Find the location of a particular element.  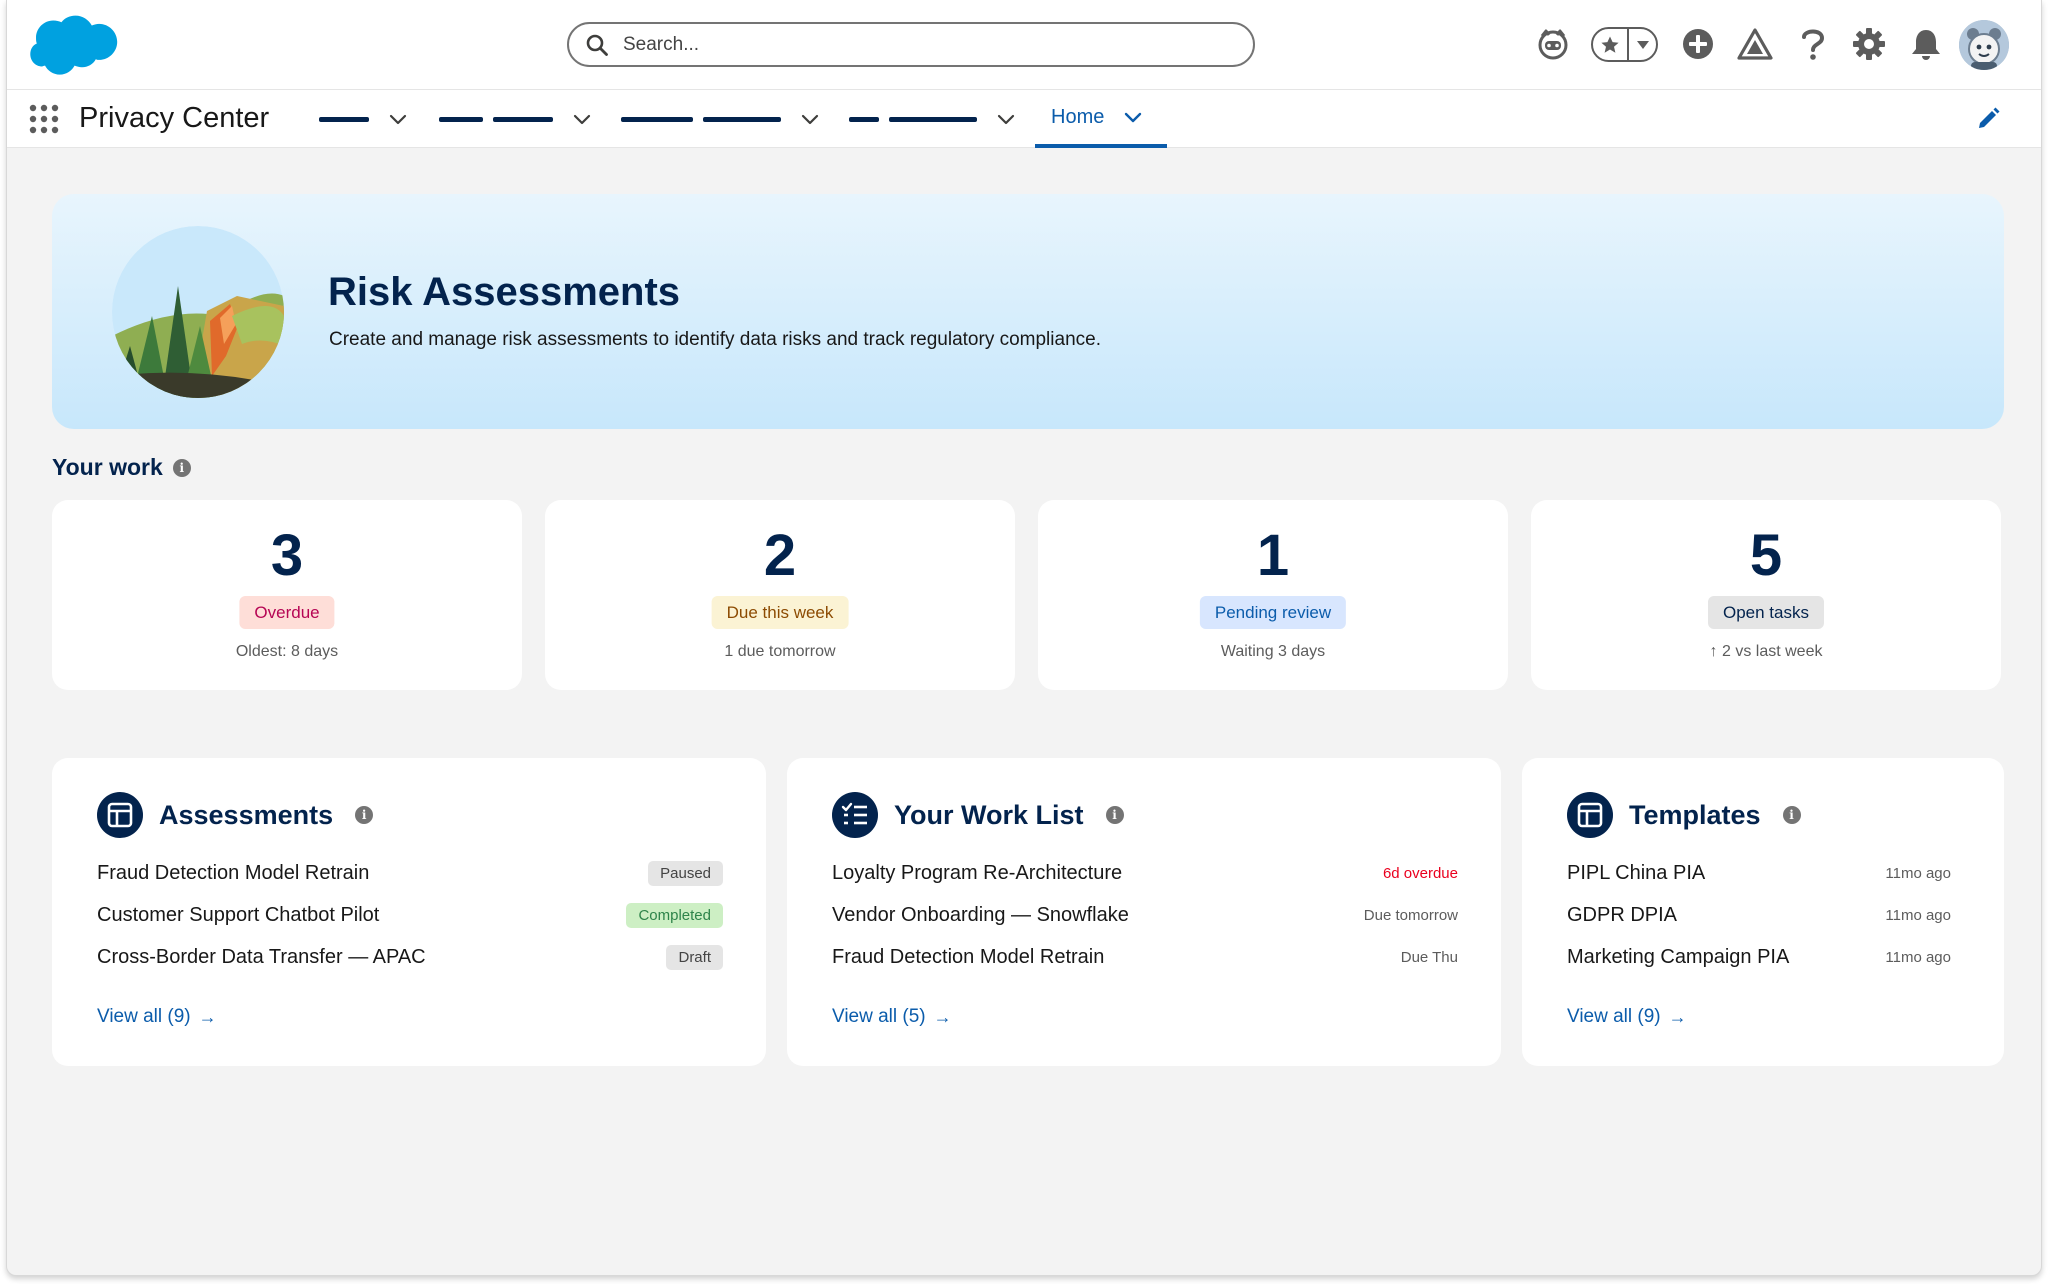

favorites-menu-button is located at coordinates (1642, 44).